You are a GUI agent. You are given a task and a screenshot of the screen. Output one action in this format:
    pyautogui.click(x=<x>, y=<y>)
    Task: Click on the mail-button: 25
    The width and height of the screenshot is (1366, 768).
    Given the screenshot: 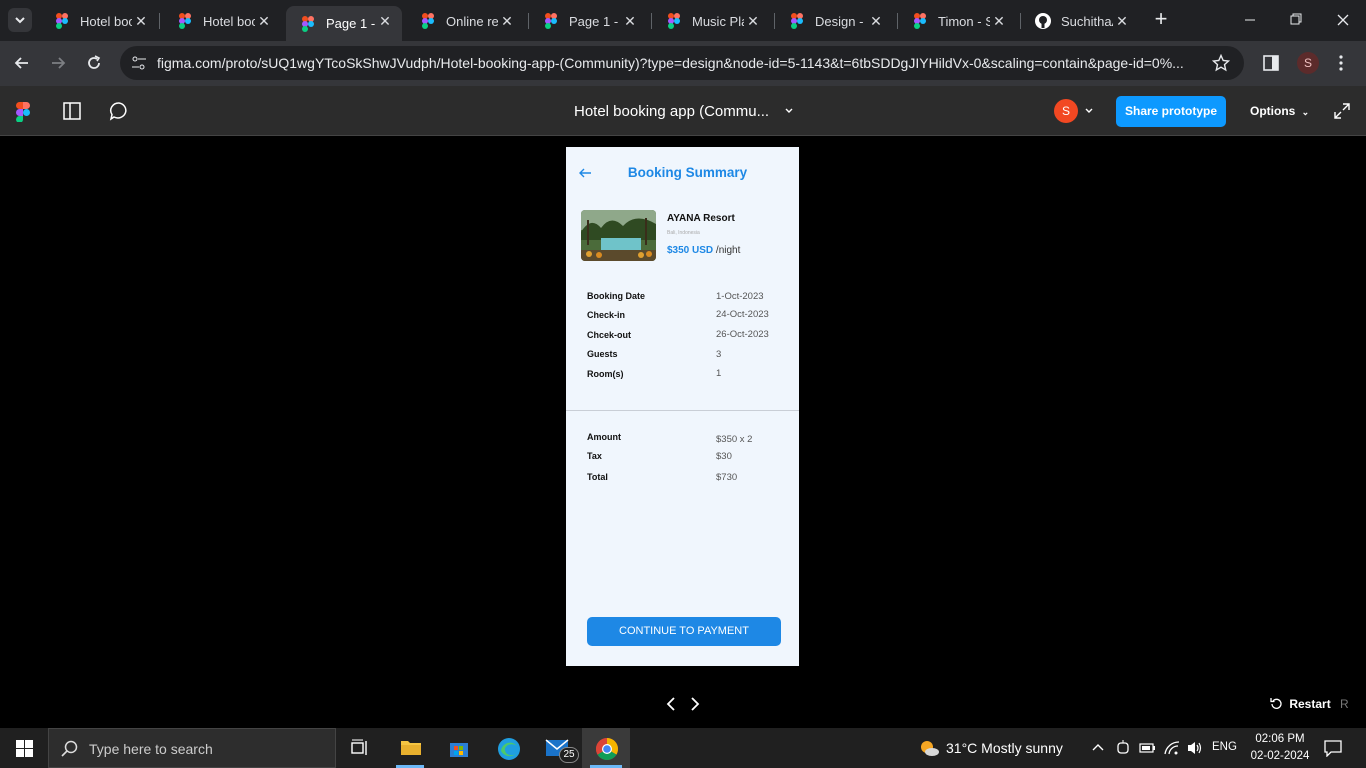 What is the action you would take?
    pyautogui.click(x=557, y=748)
    